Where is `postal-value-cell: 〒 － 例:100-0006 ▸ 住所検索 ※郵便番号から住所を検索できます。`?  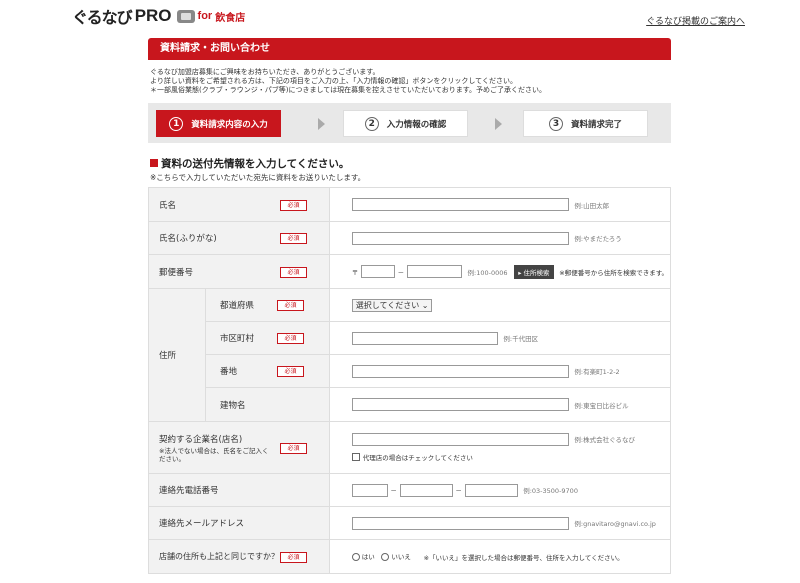 postal-value-cell: 〒 － 例:100-0006 ▸ 住所検索 ※郵便番号から住所を検索できます。 is located at coordinates (500, 271).